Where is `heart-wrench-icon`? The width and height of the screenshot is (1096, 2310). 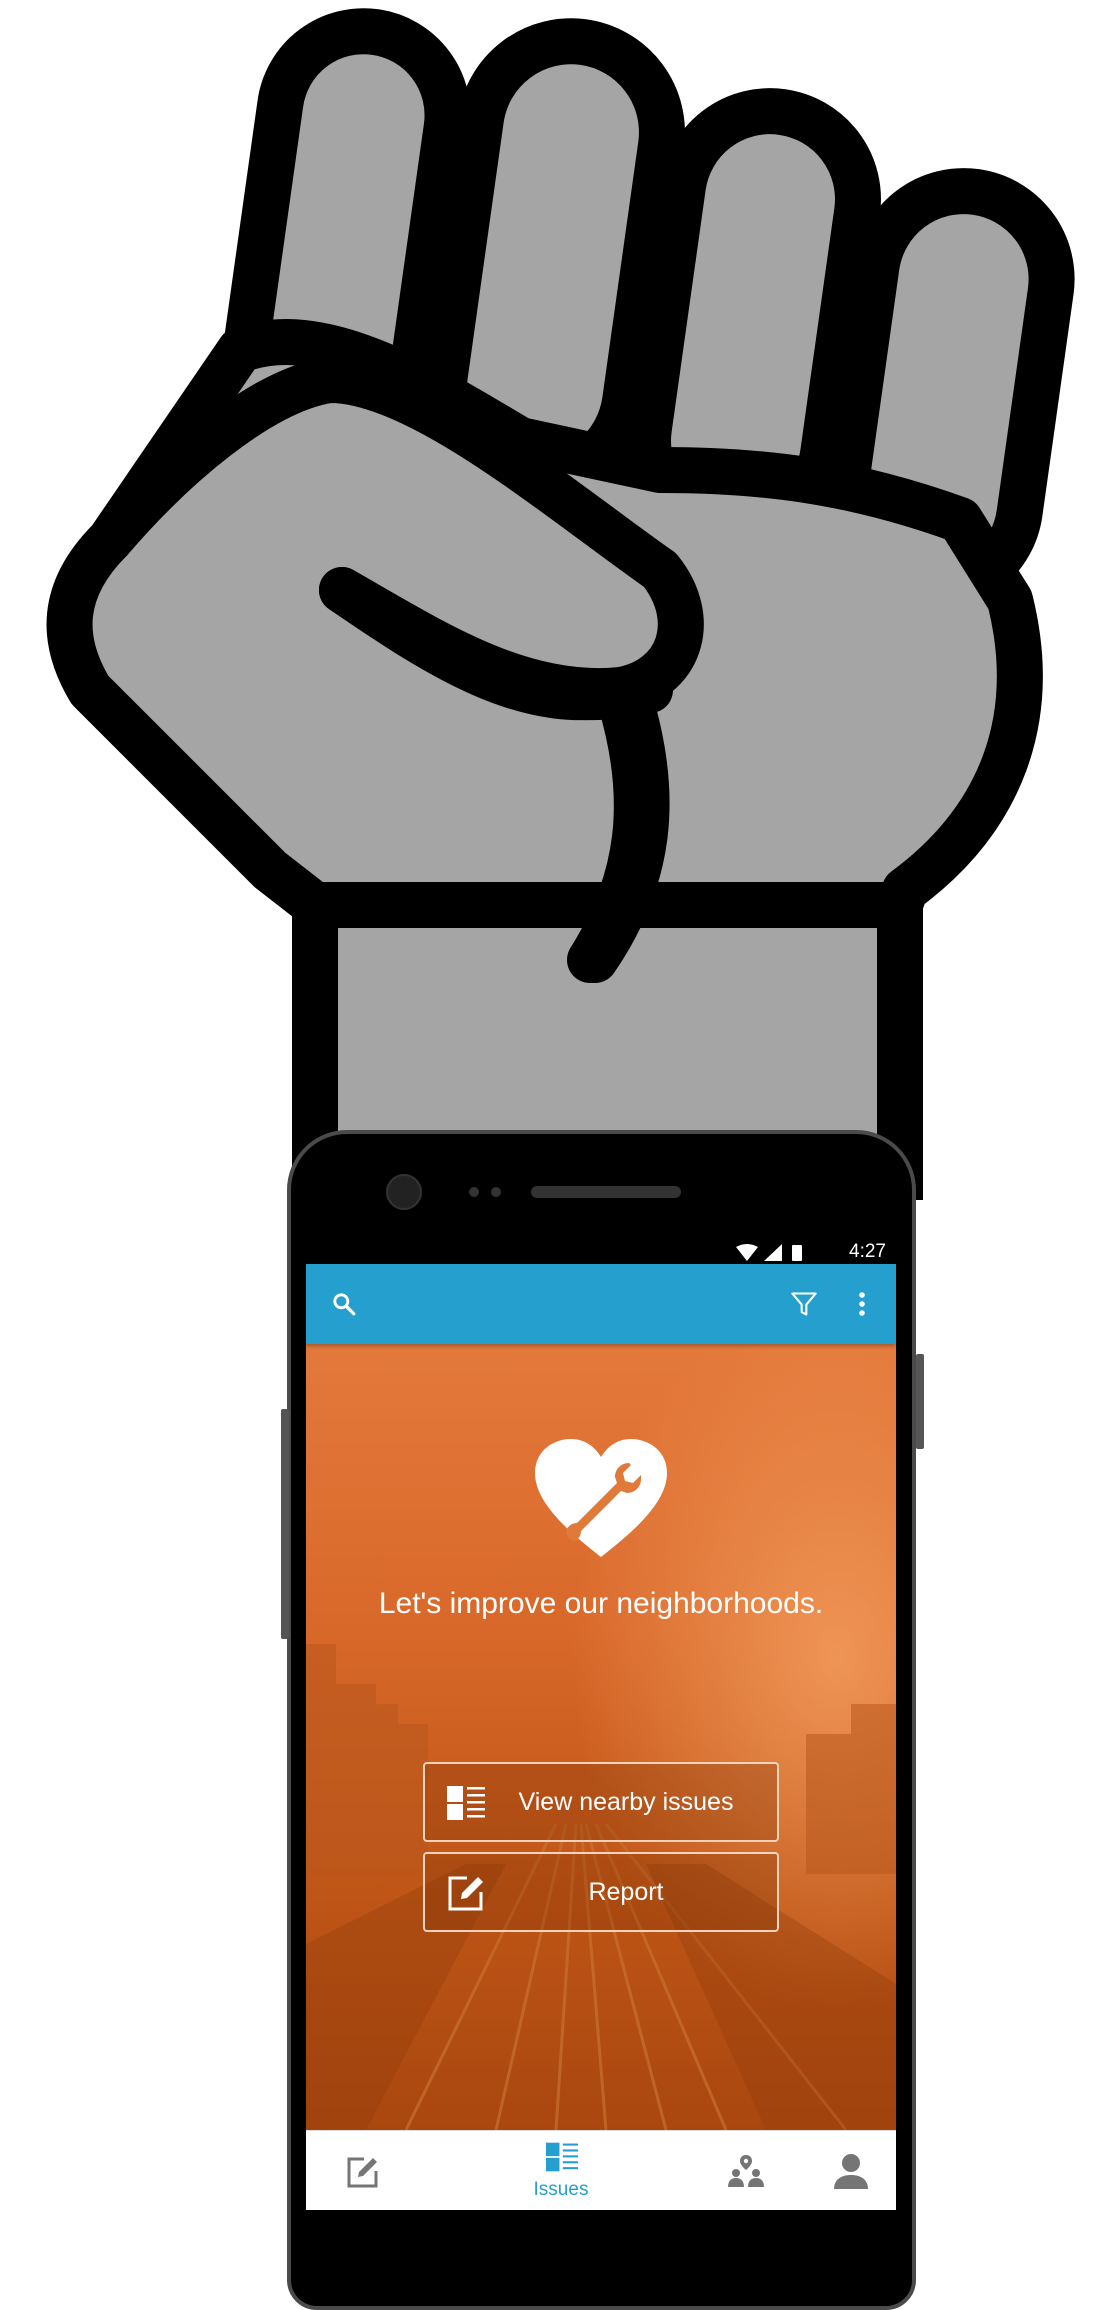
heart-wrench-icon is located at coordinates (601, 1498).